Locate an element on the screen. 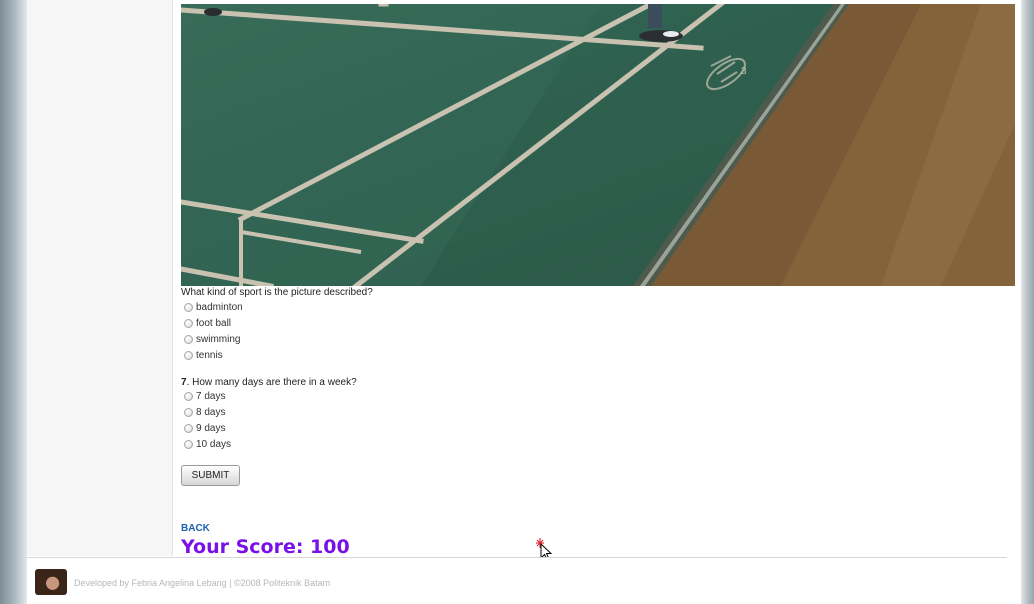 This screenshot has width=1034, height=604. option-10-days: 10 days is located at coordinates (207, 444).